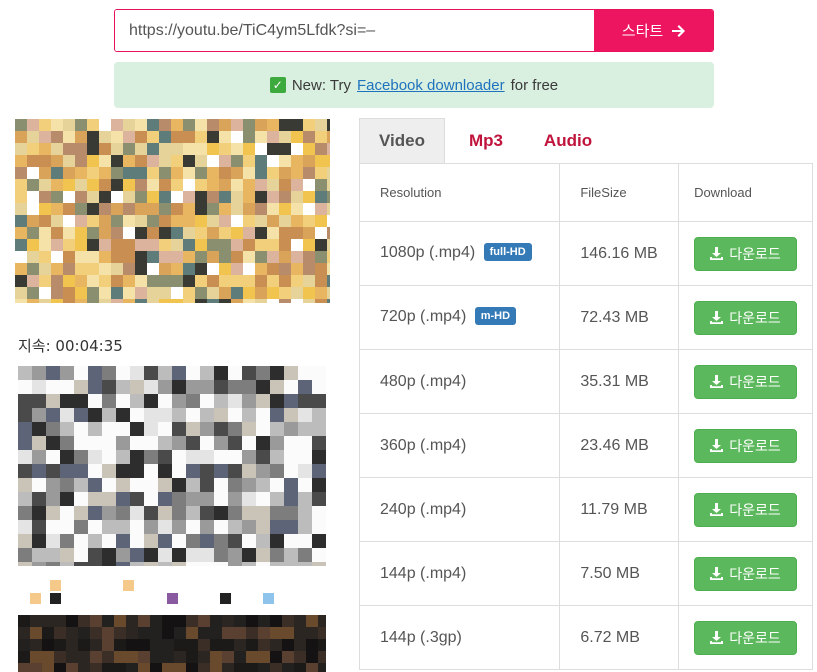 This screenshot has height=672, width=817. Describe the element at coordinates (402, 140) in the screenshot. I see `tab-video: Video` at that location.